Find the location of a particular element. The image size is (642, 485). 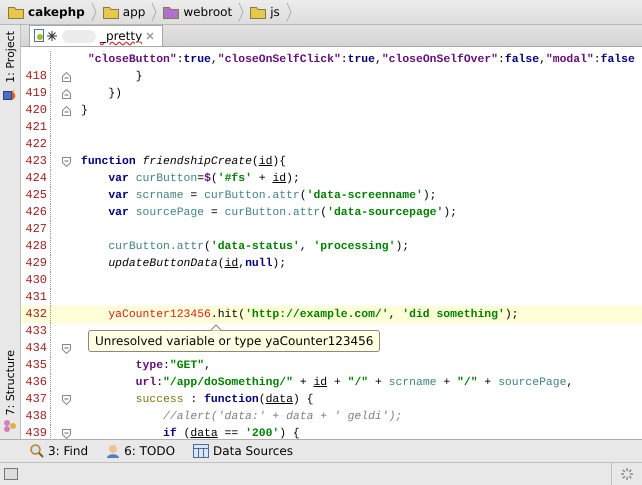

table-icon is located at coordinates (201, 451).